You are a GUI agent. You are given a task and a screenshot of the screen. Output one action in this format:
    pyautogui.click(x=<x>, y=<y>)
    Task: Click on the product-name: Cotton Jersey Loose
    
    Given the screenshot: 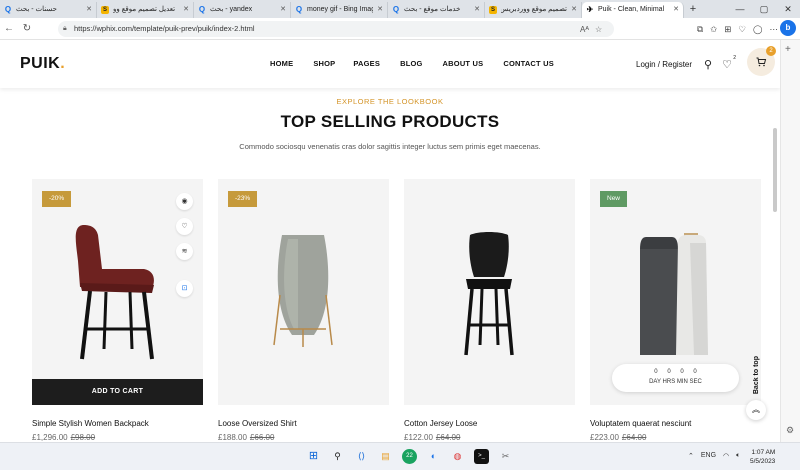 What is the action you would take?
    pyautogui.click(x=489, y=423)
    